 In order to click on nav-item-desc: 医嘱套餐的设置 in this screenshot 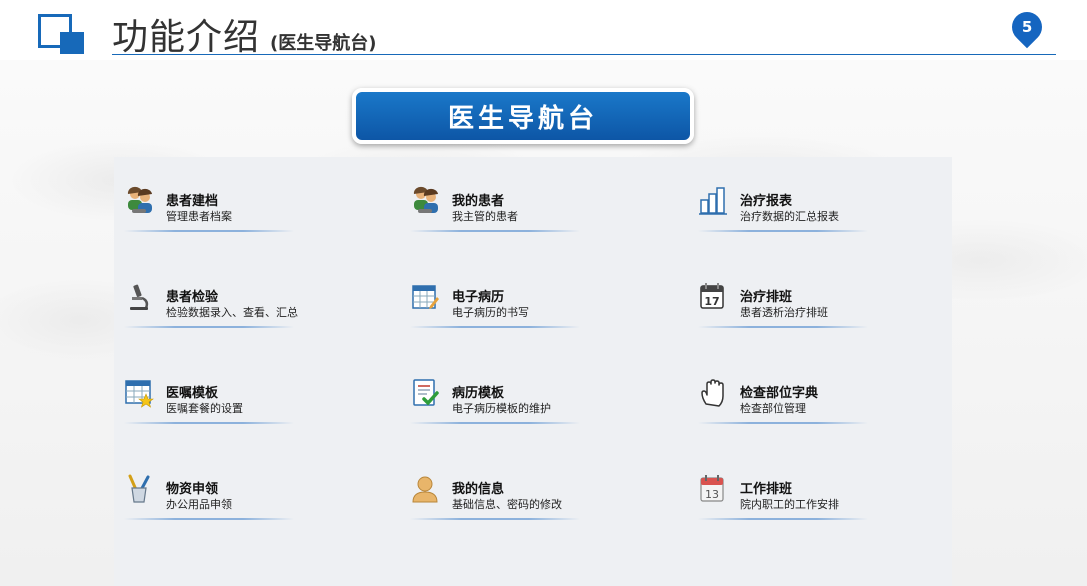, I will do `click(204, 408)`.